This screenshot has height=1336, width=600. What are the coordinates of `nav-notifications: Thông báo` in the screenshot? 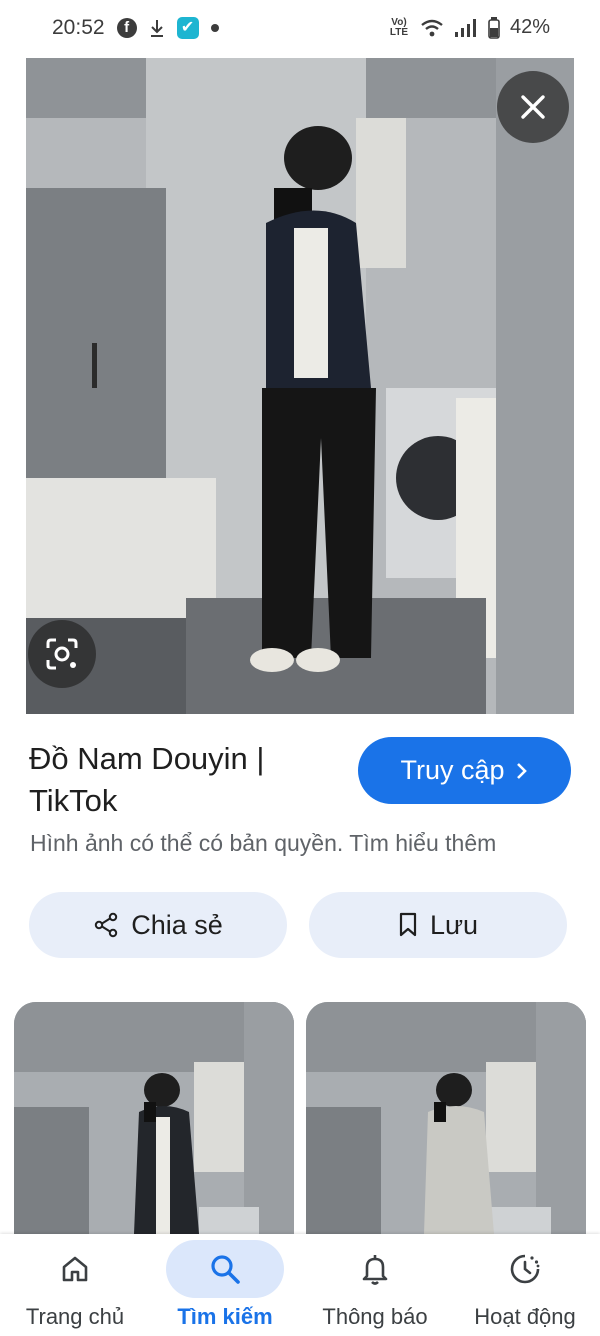 It's located at (375, 1285).